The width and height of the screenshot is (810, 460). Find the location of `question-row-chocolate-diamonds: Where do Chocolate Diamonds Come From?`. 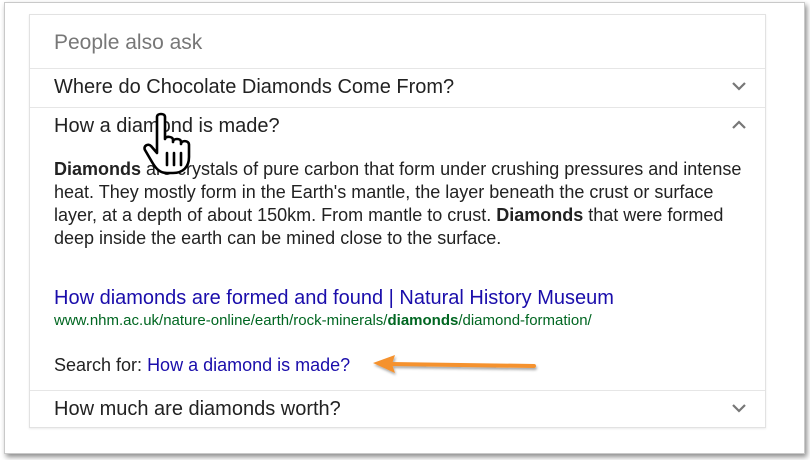

question-row-chocolate-diamonds: Where do Chocolate Diamonds Come From? is located at coordinates (397, 87).